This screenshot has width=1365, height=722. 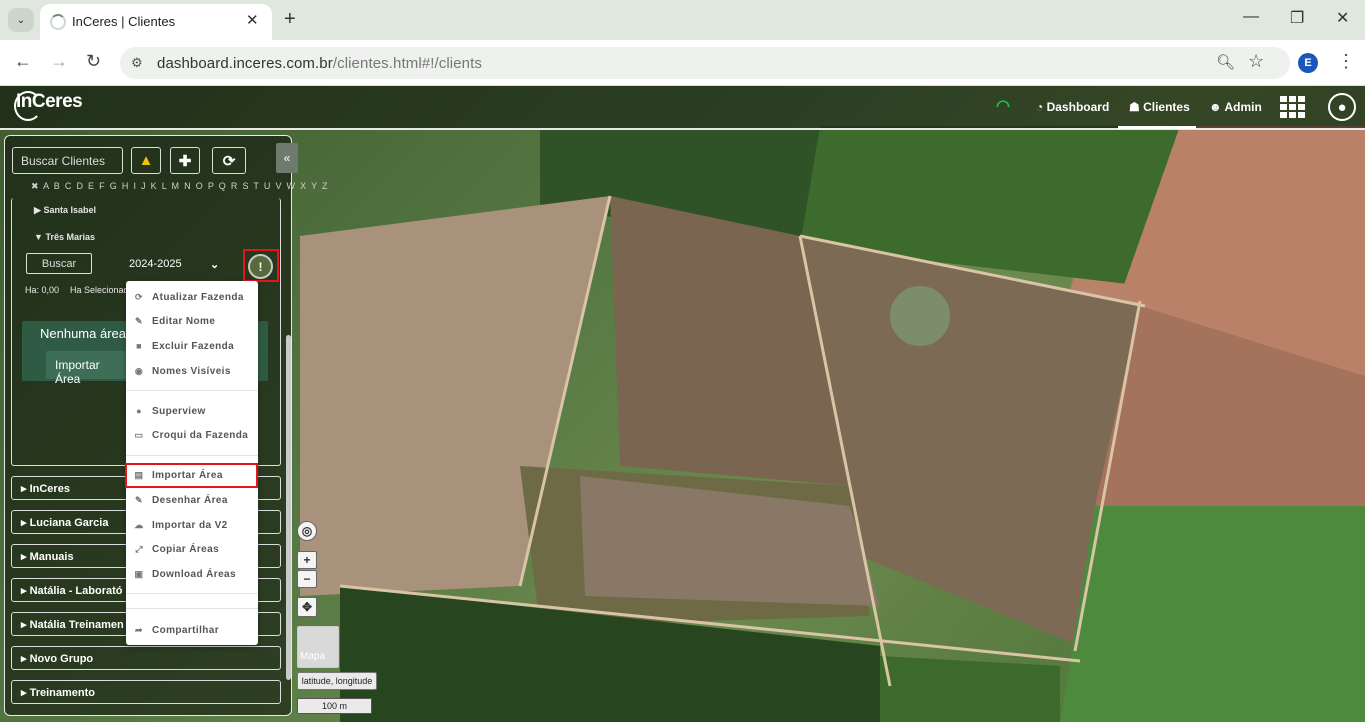 I want to click on browser-menu-icon: ⋮, so click(x=1346, y=61).